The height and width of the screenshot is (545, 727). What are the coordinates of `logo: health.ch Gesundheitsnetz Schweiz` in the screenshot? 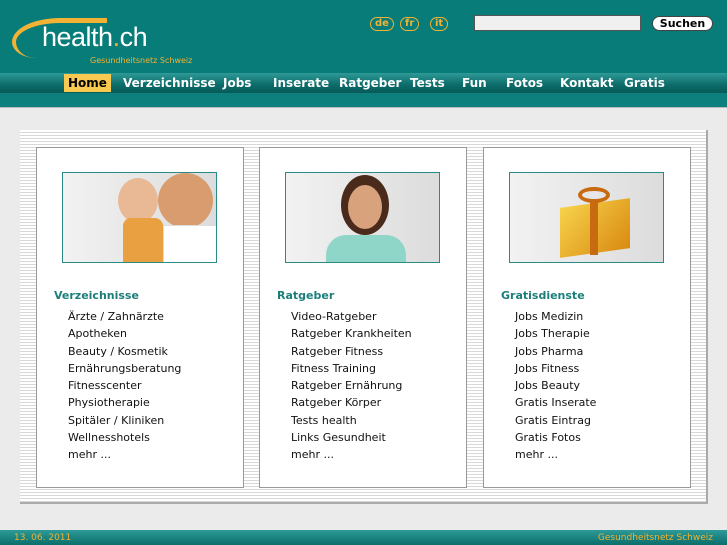 It's located at (112, 41).